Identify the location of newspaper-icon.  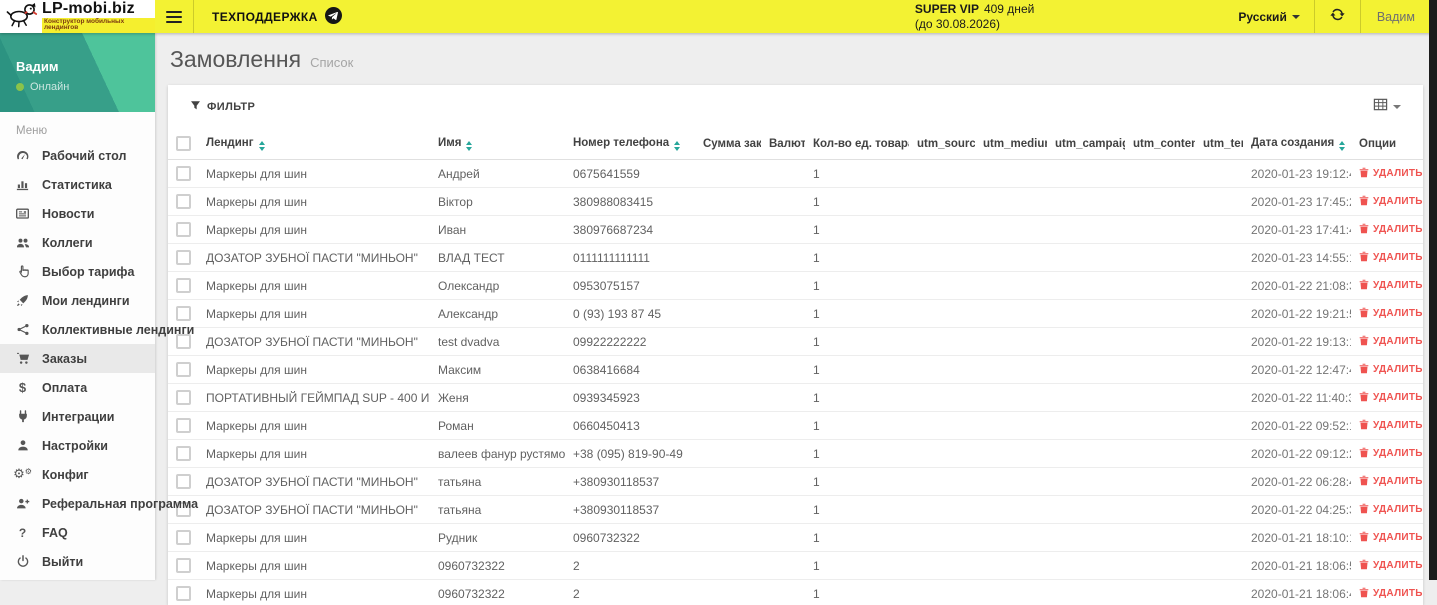
(22, 213).